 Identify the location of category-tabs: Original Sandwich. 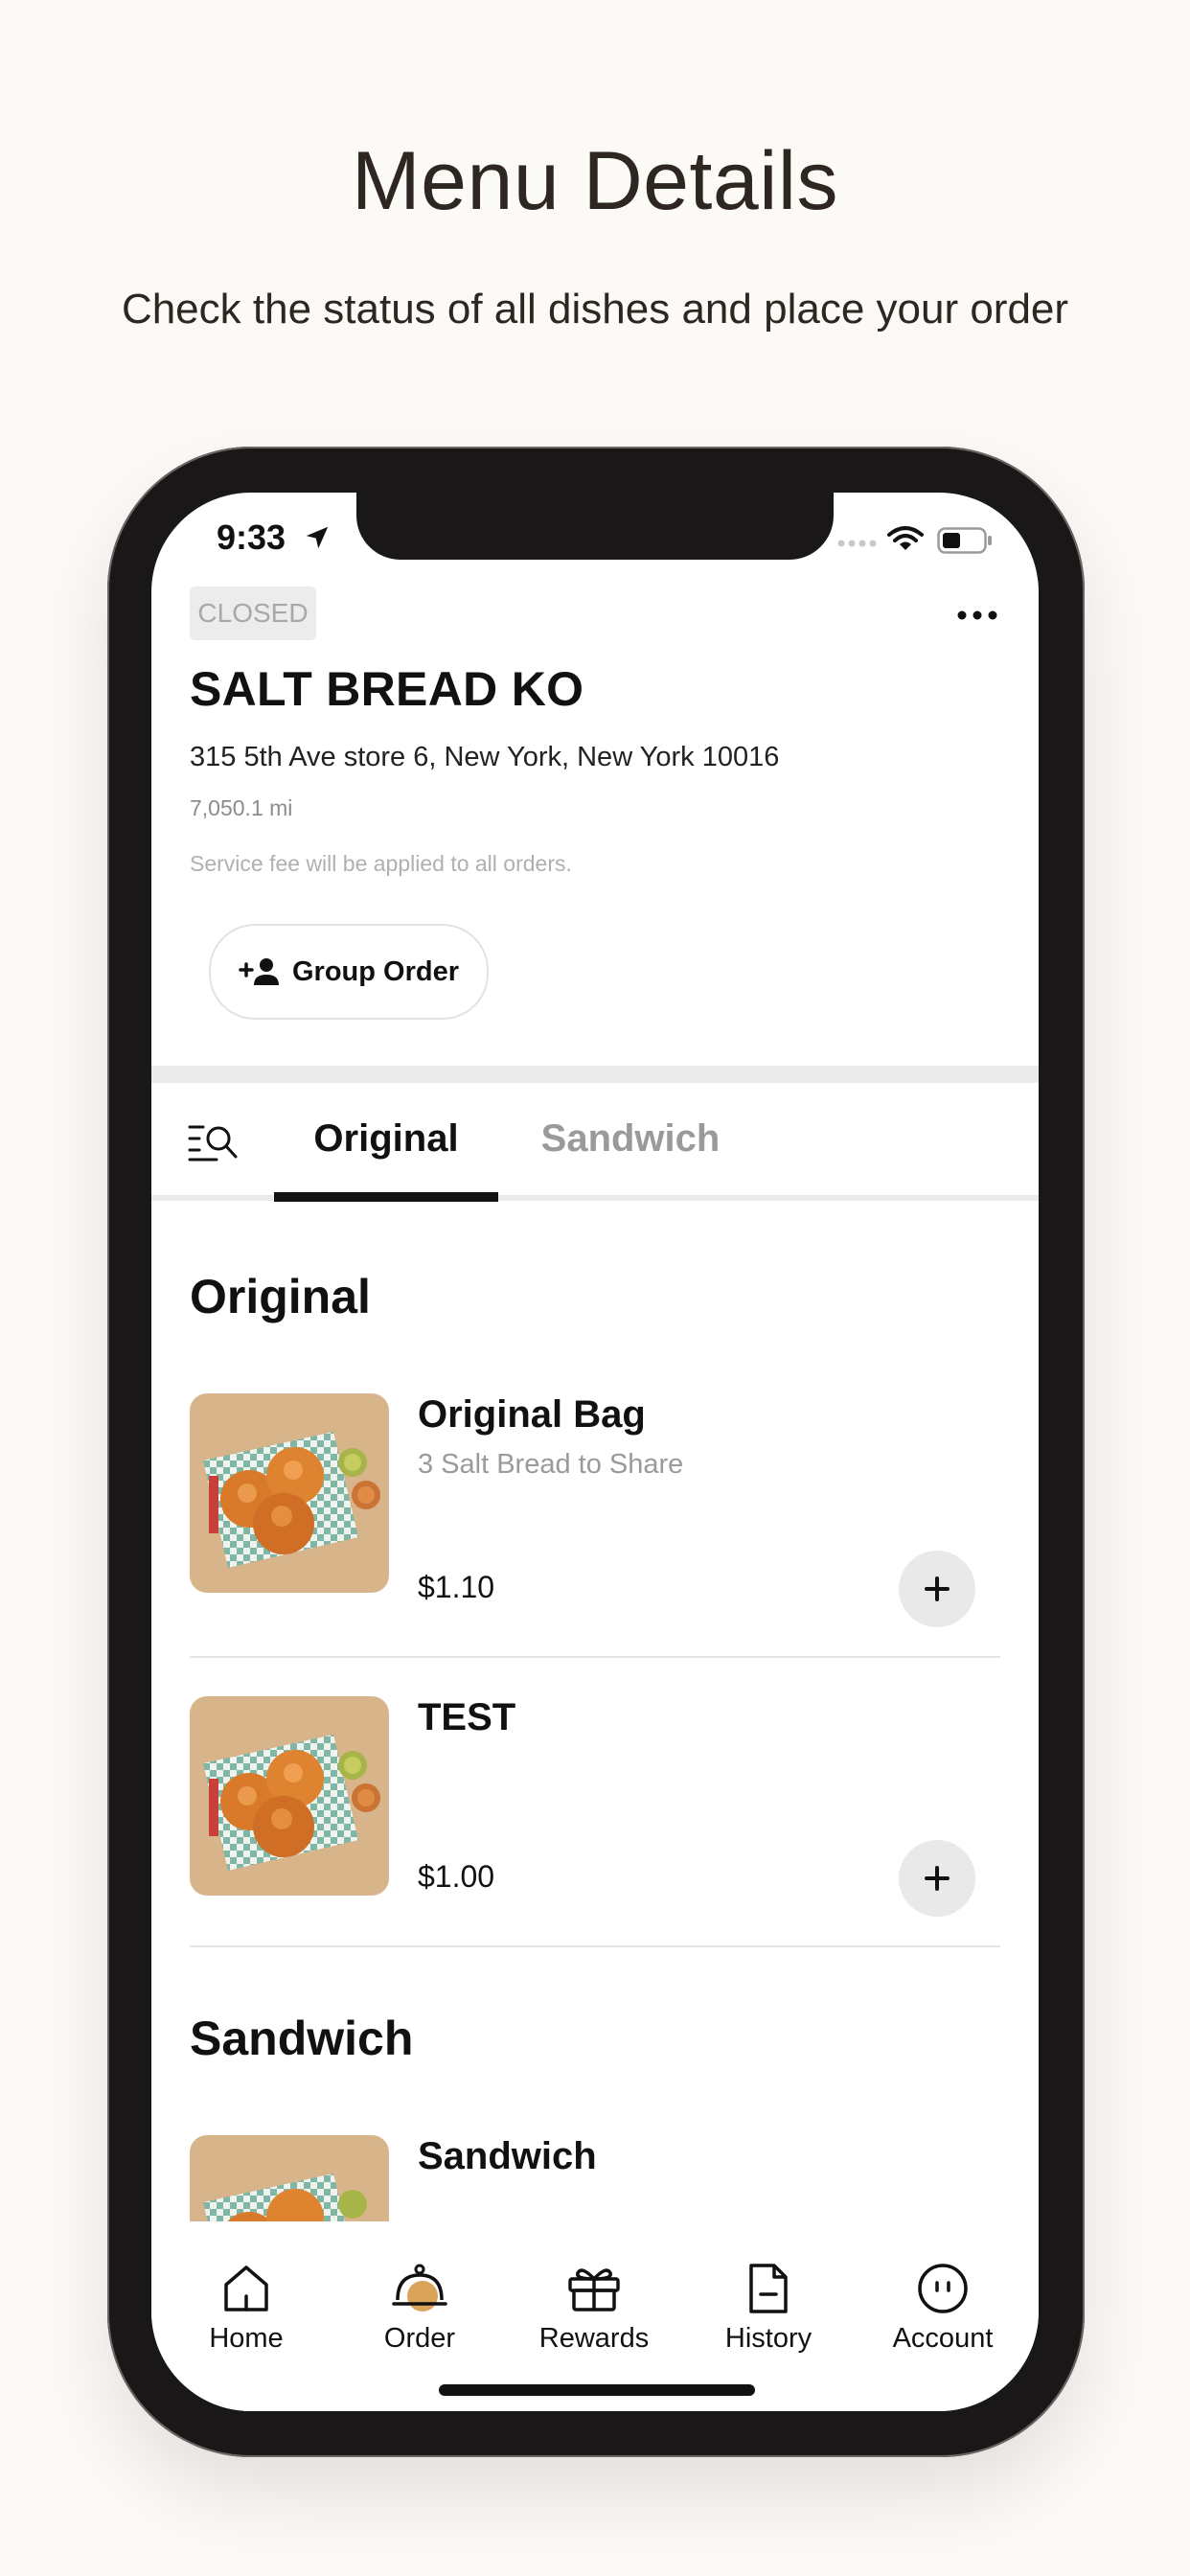
(595, 1142).